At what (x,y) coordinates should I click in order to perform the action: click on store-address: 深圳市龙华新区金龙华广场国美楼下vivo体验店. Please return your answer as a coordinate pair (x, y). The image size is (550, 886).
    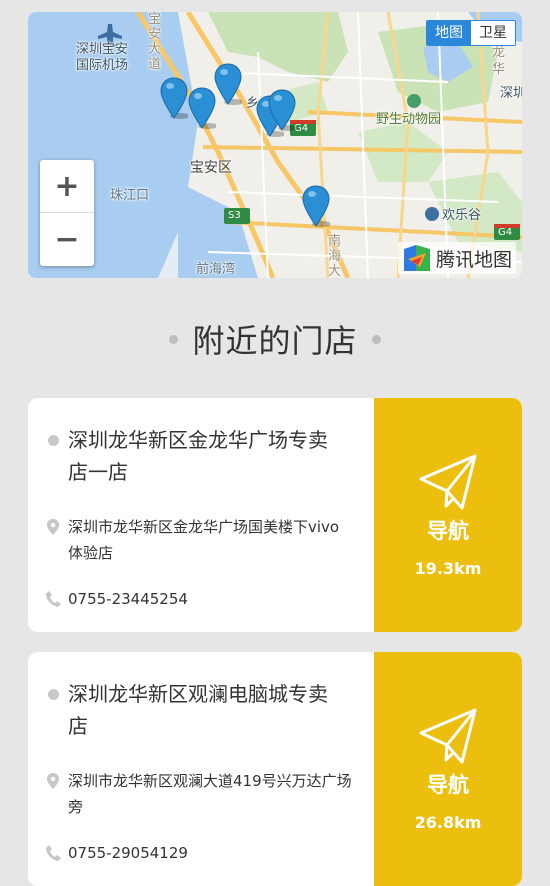
    Looking at the image, I should click on (204, 540).